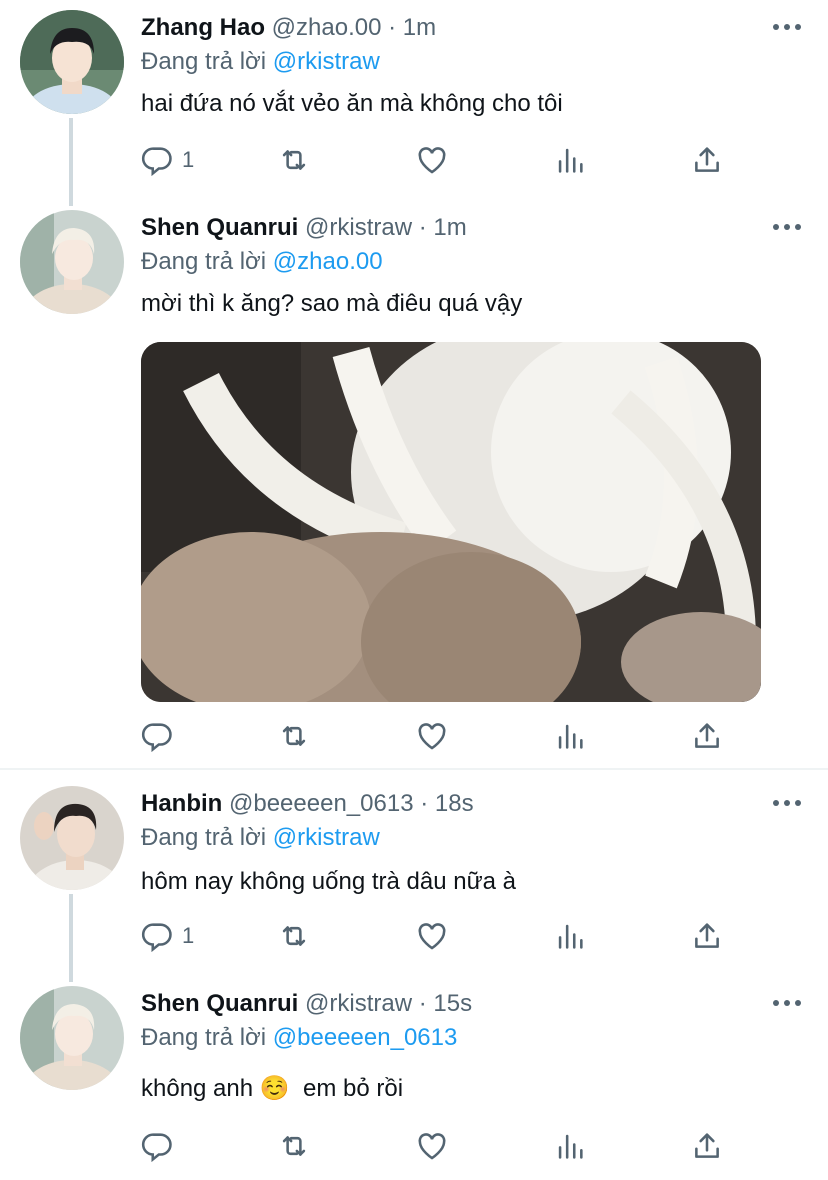  I want to click on tweet-text: không anh ☺️ em bỏ rồi, so click(272, 1088).